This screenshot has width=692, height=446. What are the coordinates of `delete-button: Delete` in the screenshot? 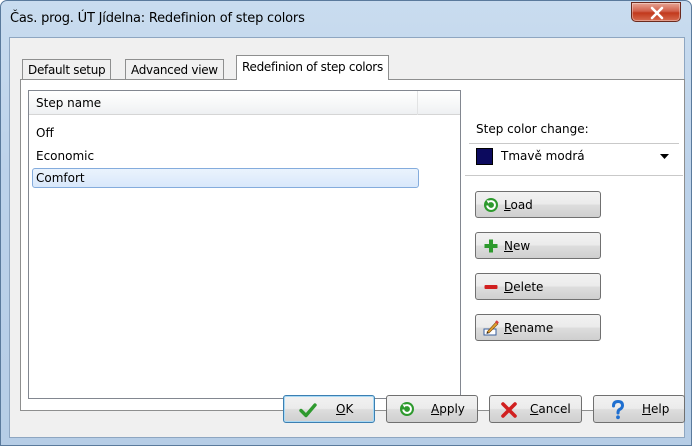 It's located at (538, 286).